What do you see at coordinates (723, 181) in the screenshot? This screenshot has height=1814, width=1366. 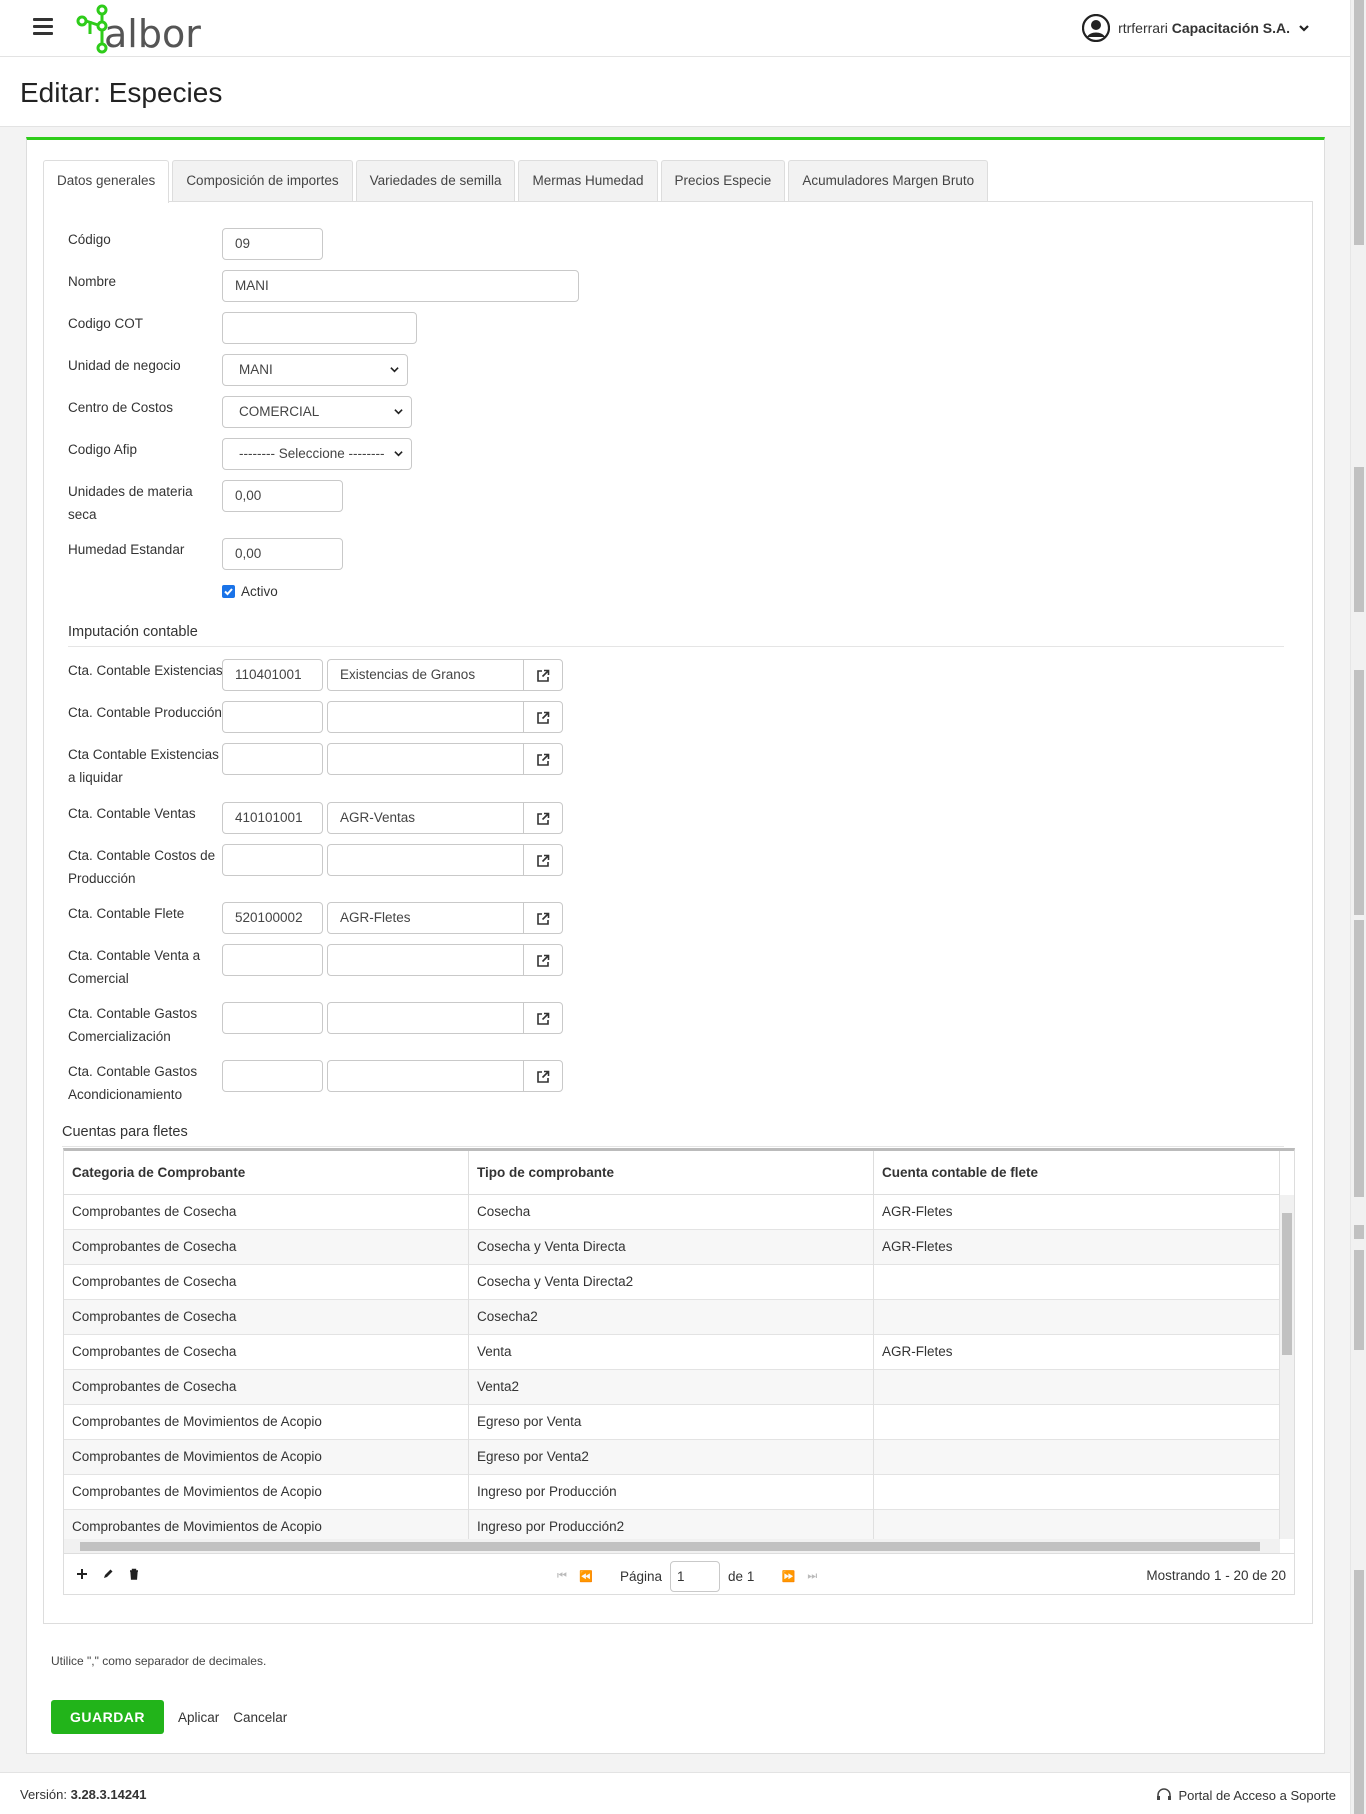 I see `tab-precios-especie: Precios Especie` at bounding box center [723, 181].